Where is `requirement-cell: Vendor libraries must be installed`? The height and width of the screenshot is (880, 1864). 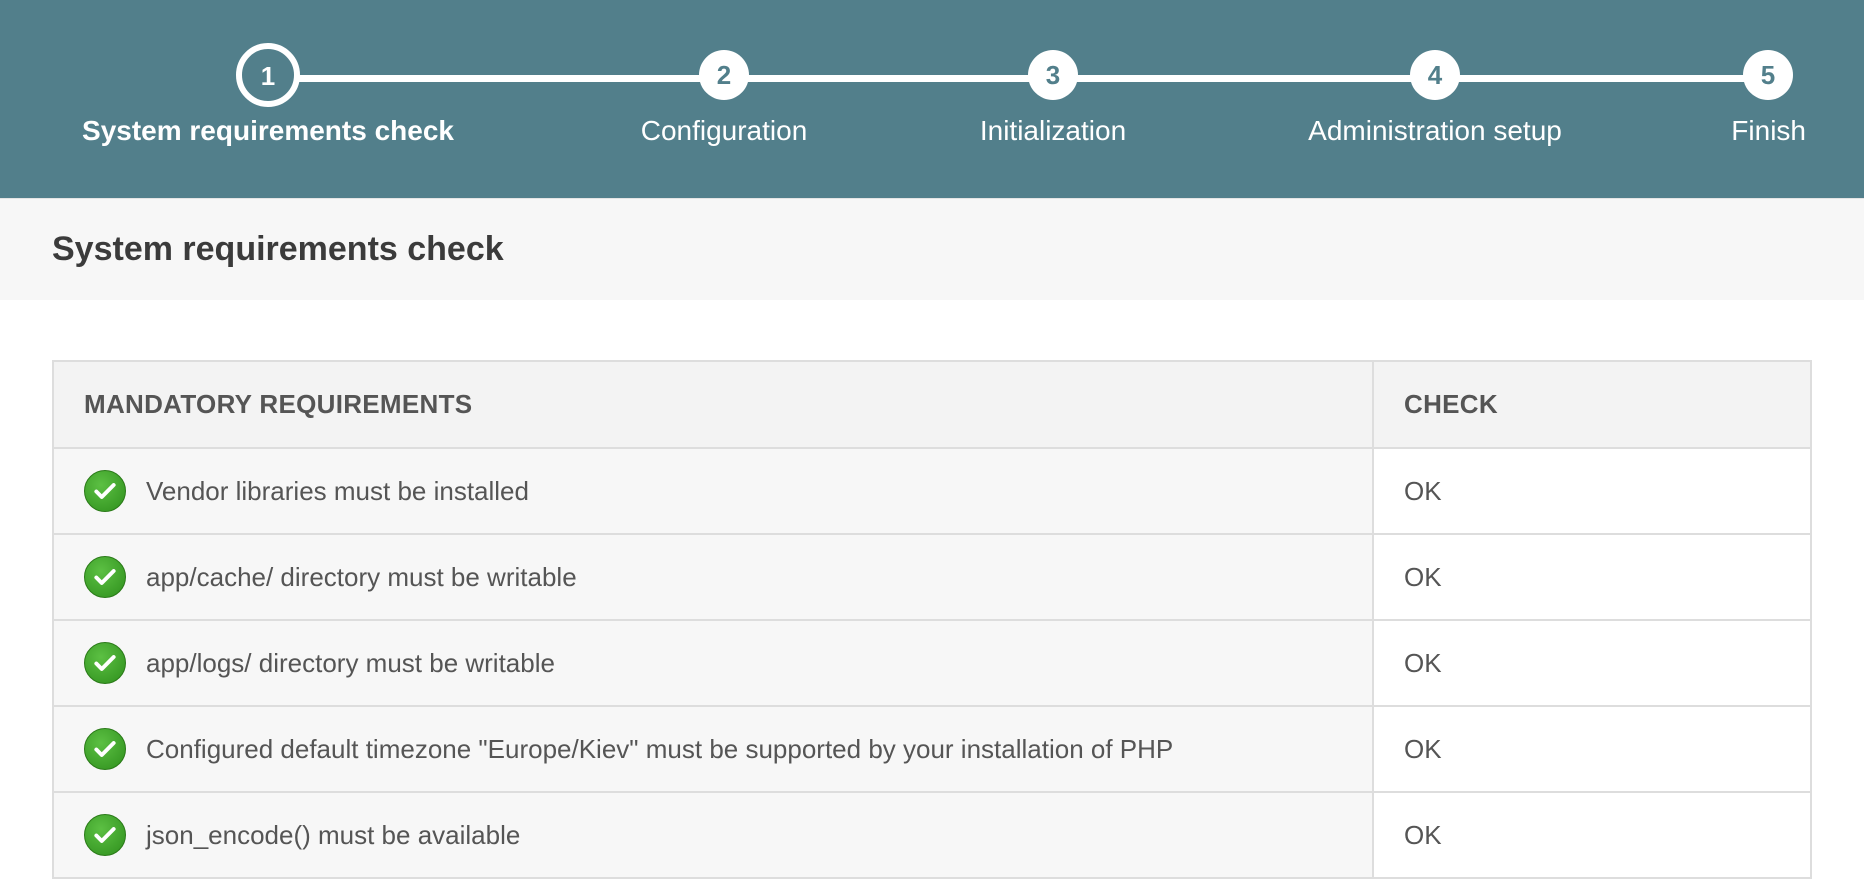
requirement-cell: Vendor libraries must be installed is located at coordinates (713, 491).